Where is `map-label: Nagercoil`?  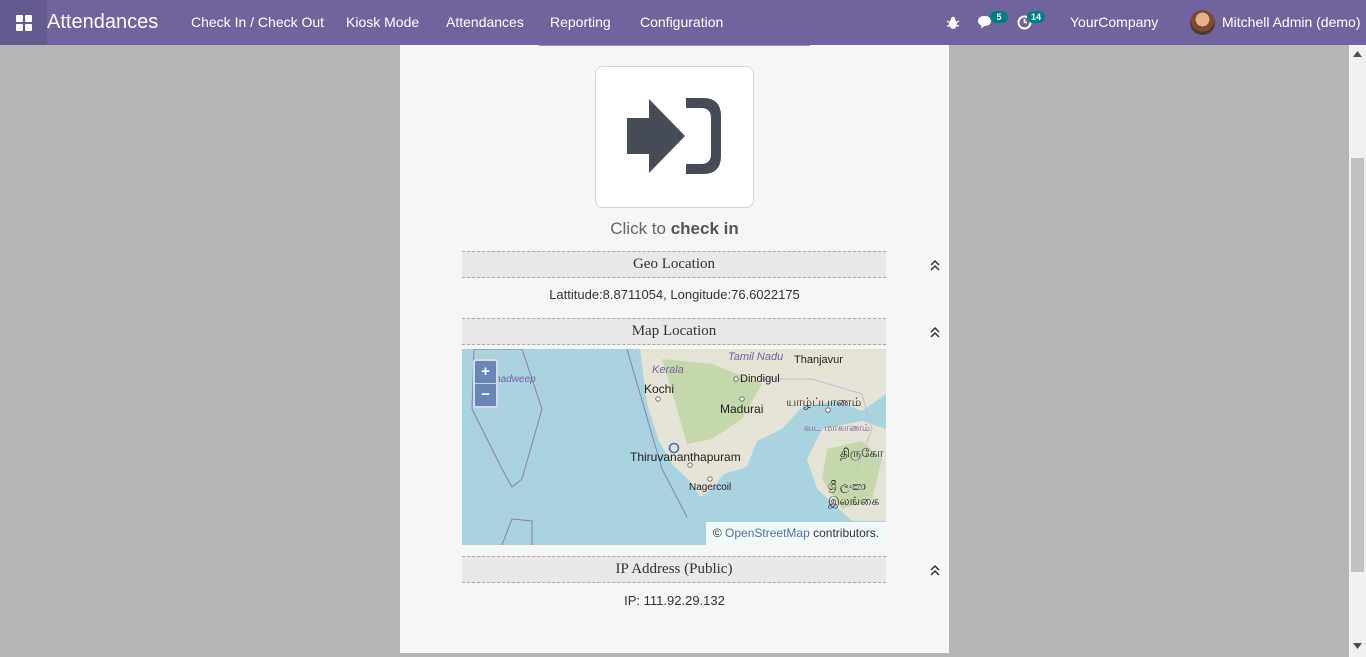
map-label: Nagercoil is located at coordinates (710, 487).